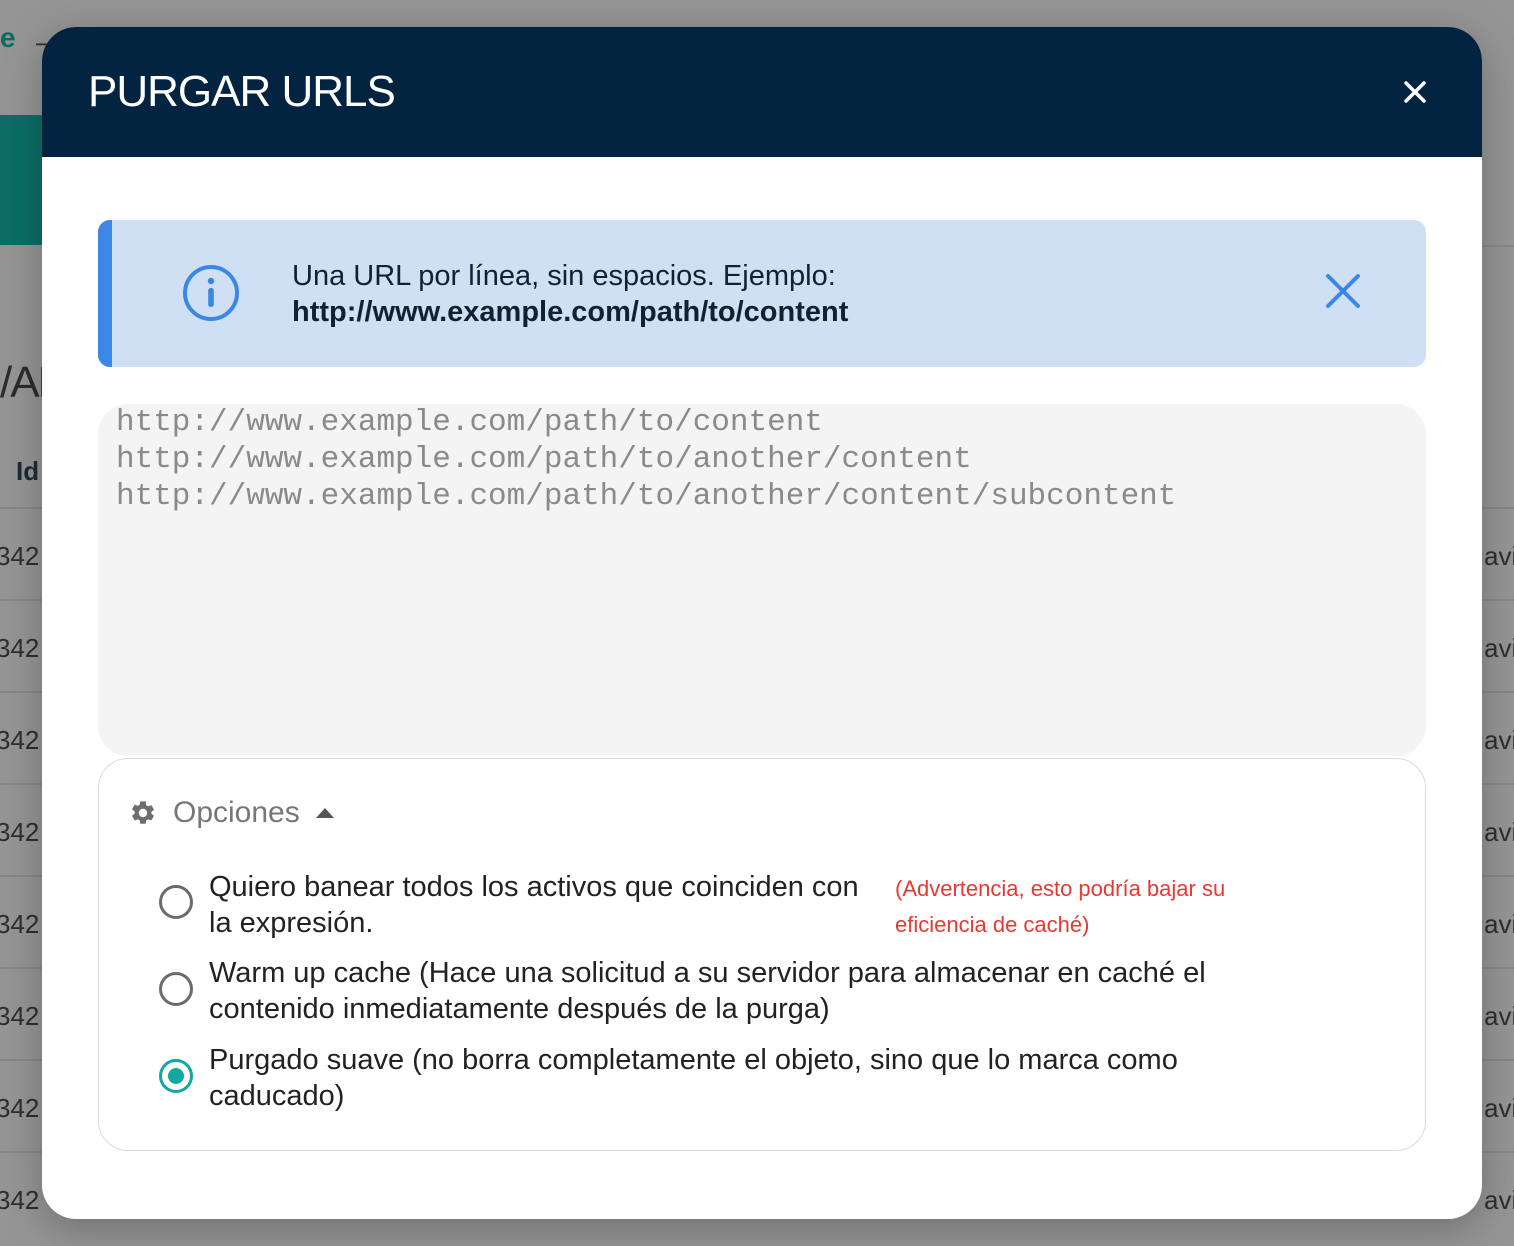  I want to click on options-label: Opciones, so click(236, 812).